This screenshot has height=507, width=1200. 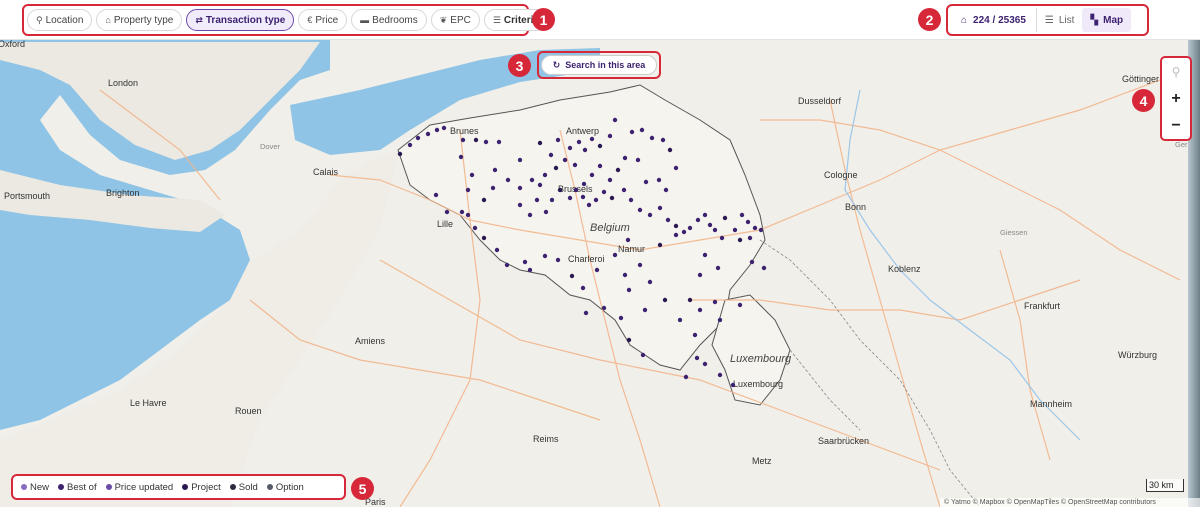 What do you see at coordinates (323, 20) in the screenshot?
I see `filter-price: € Price` at bounding box center [323, 20].